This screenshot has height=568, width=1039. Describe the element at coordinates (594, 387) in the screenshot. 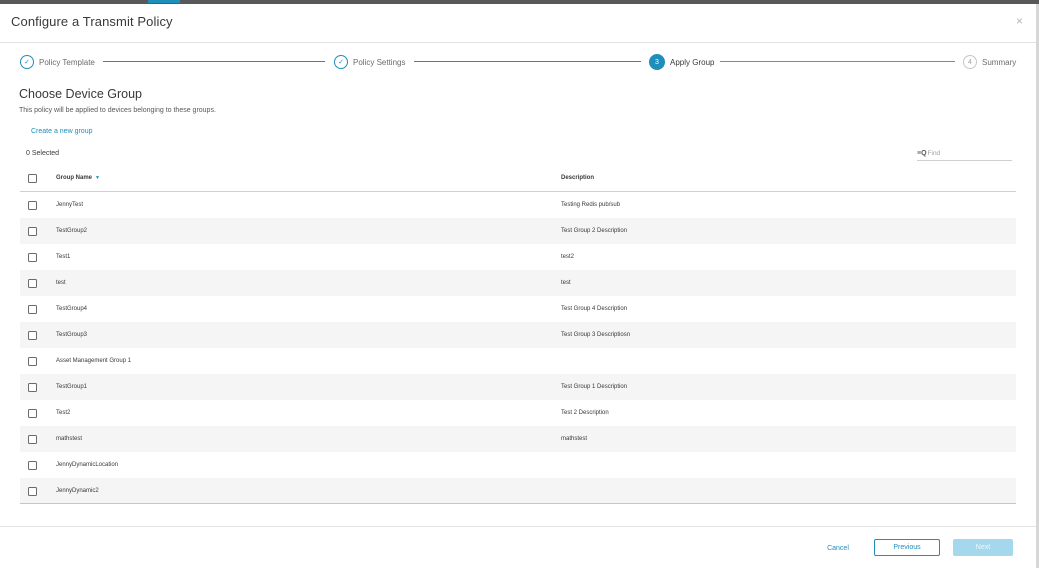

I see `description-cell: Test Group 1 Description` at that location.